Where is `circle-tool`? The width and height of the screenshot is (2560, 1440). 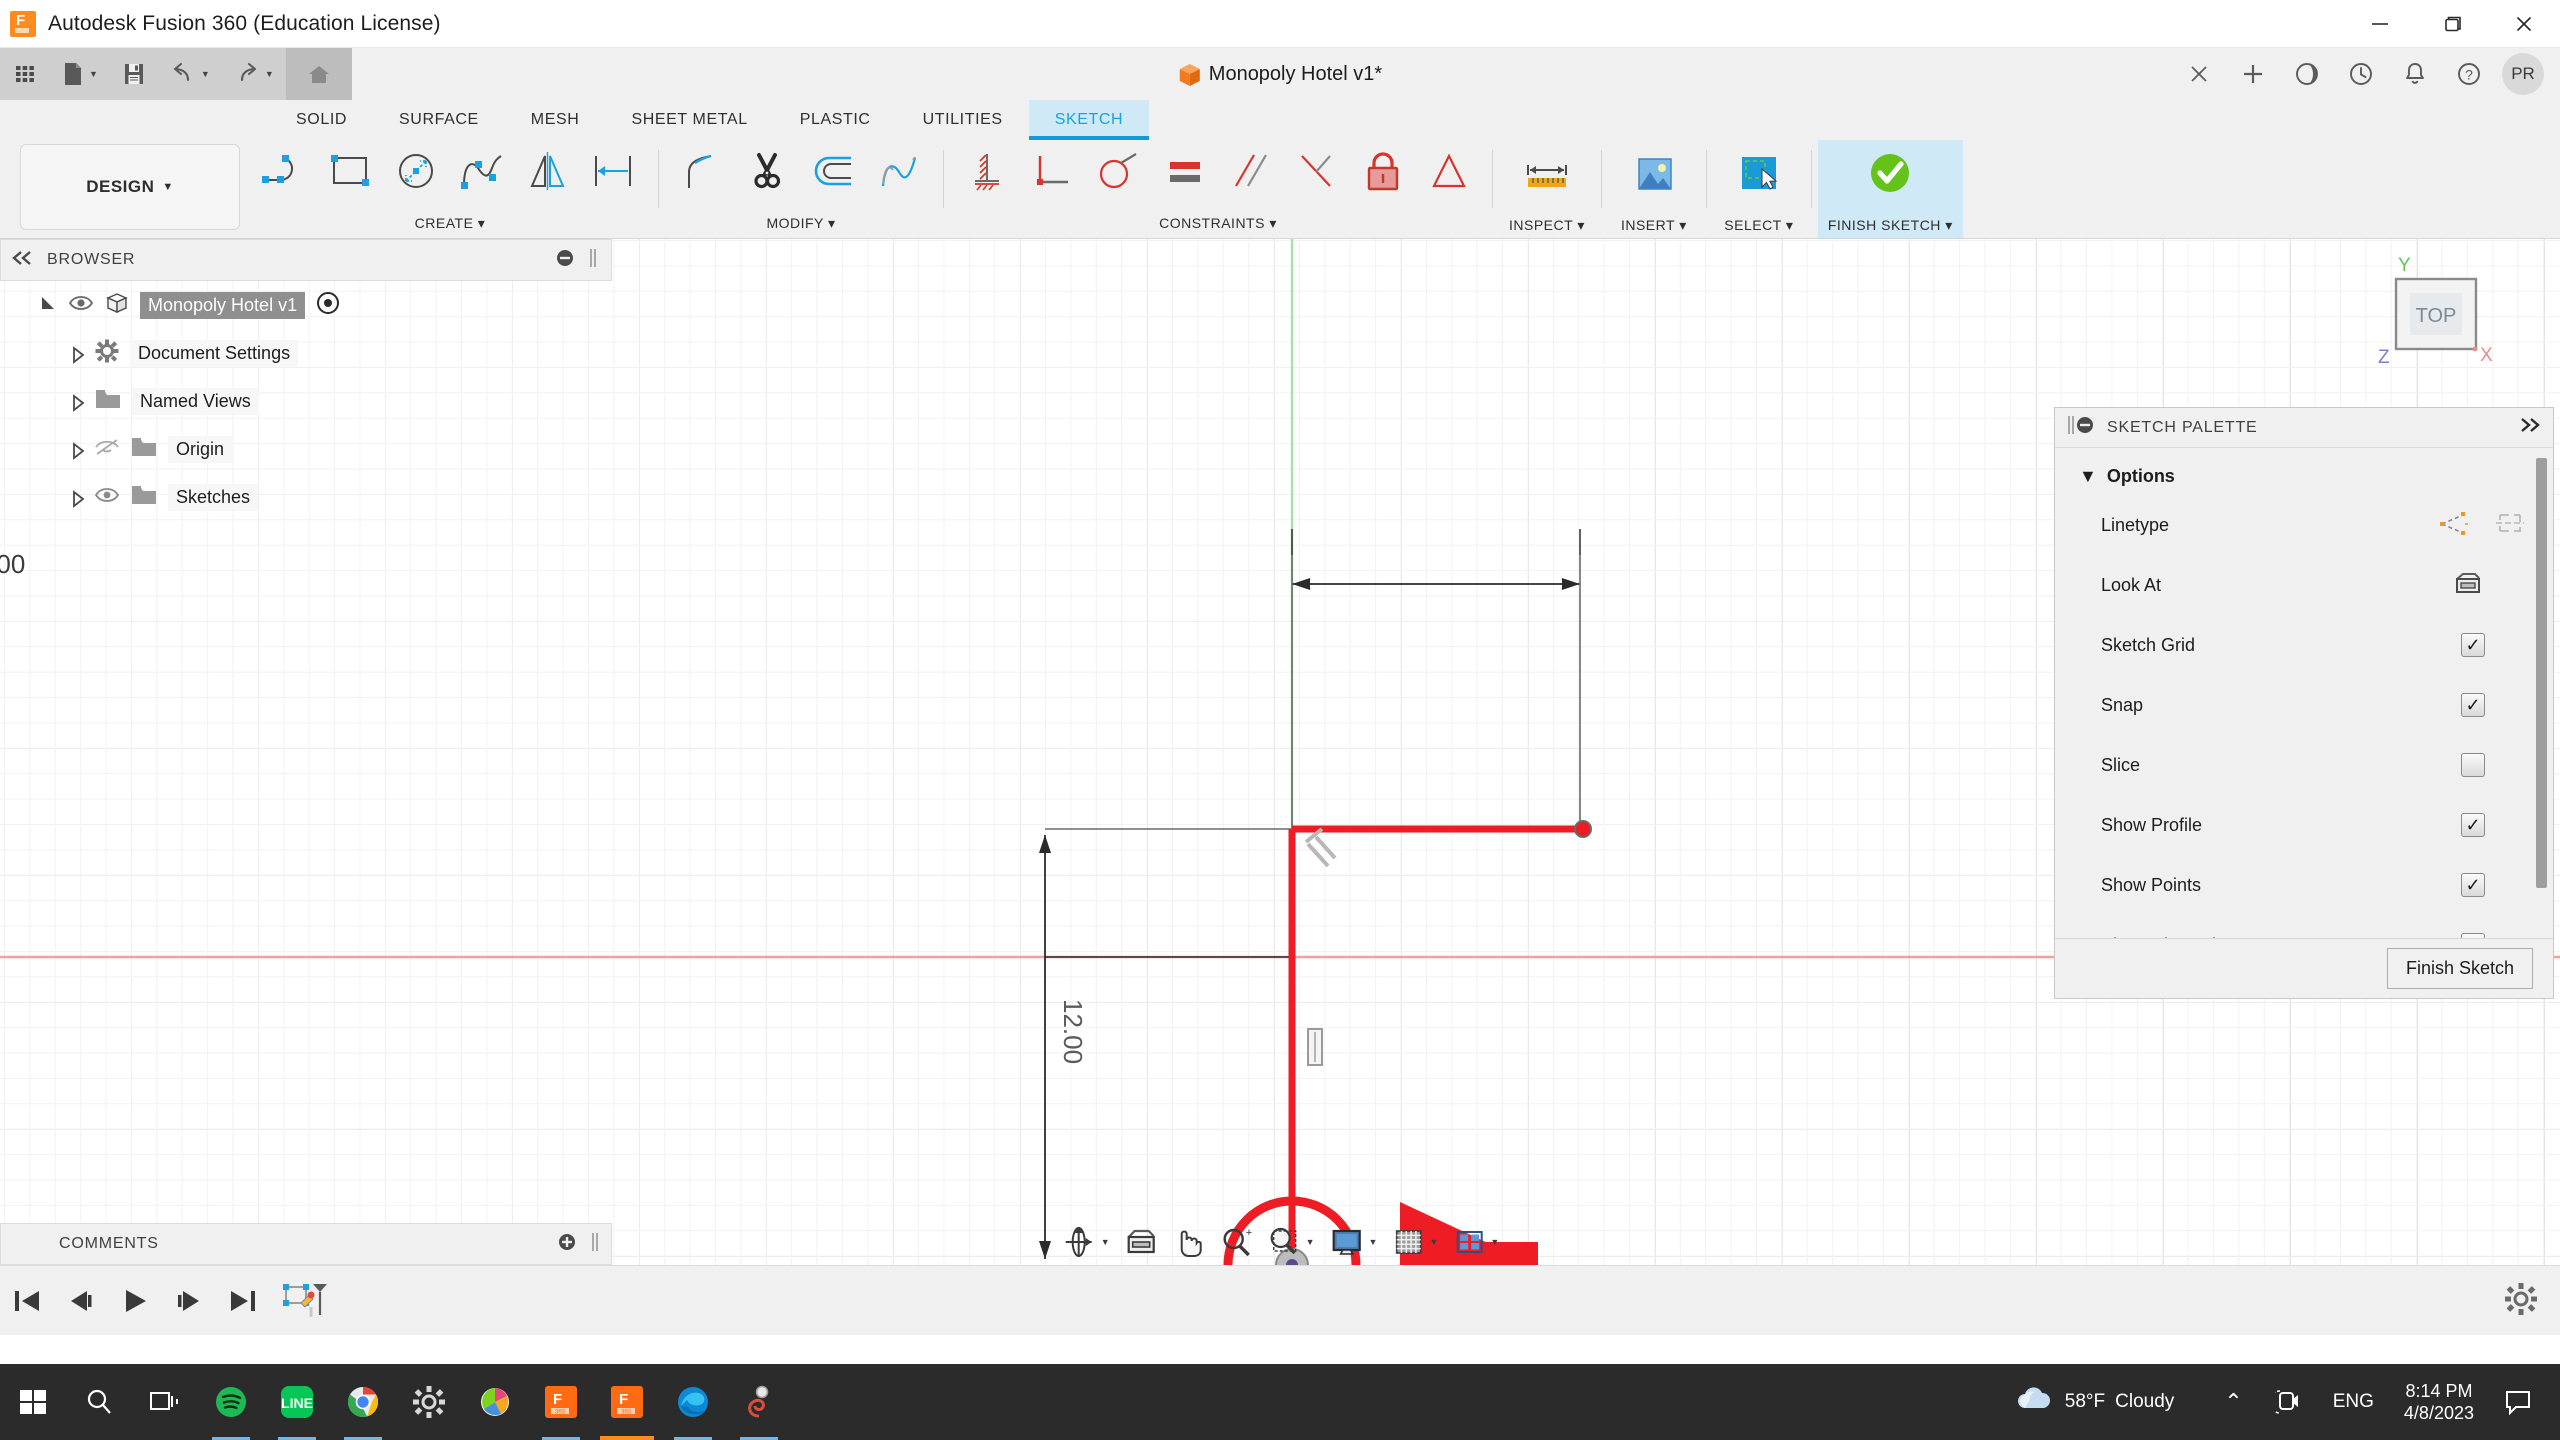
circle-tool is located at coordinates (417, 172).